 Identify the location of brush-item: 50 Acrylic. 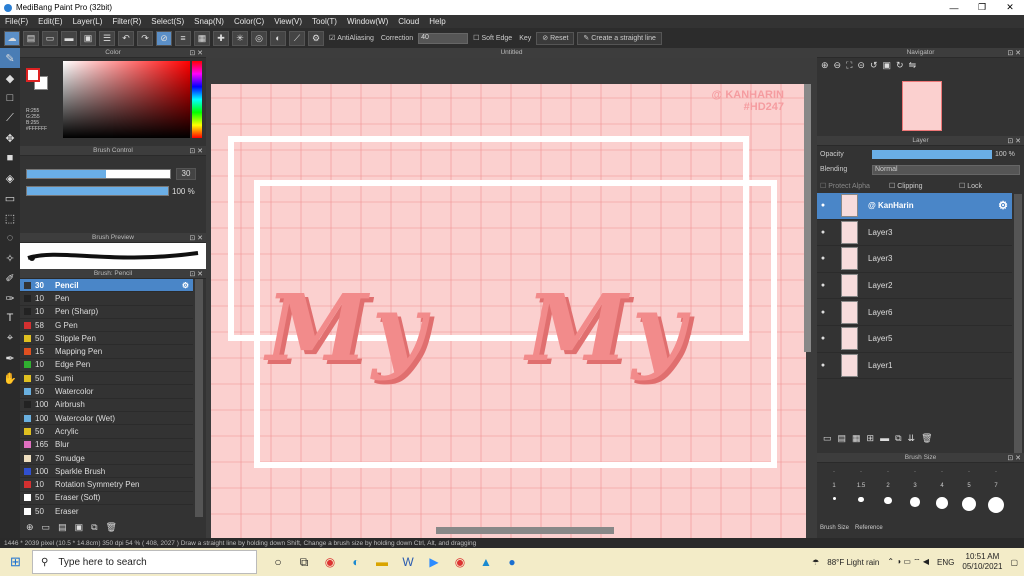
(106, 432).